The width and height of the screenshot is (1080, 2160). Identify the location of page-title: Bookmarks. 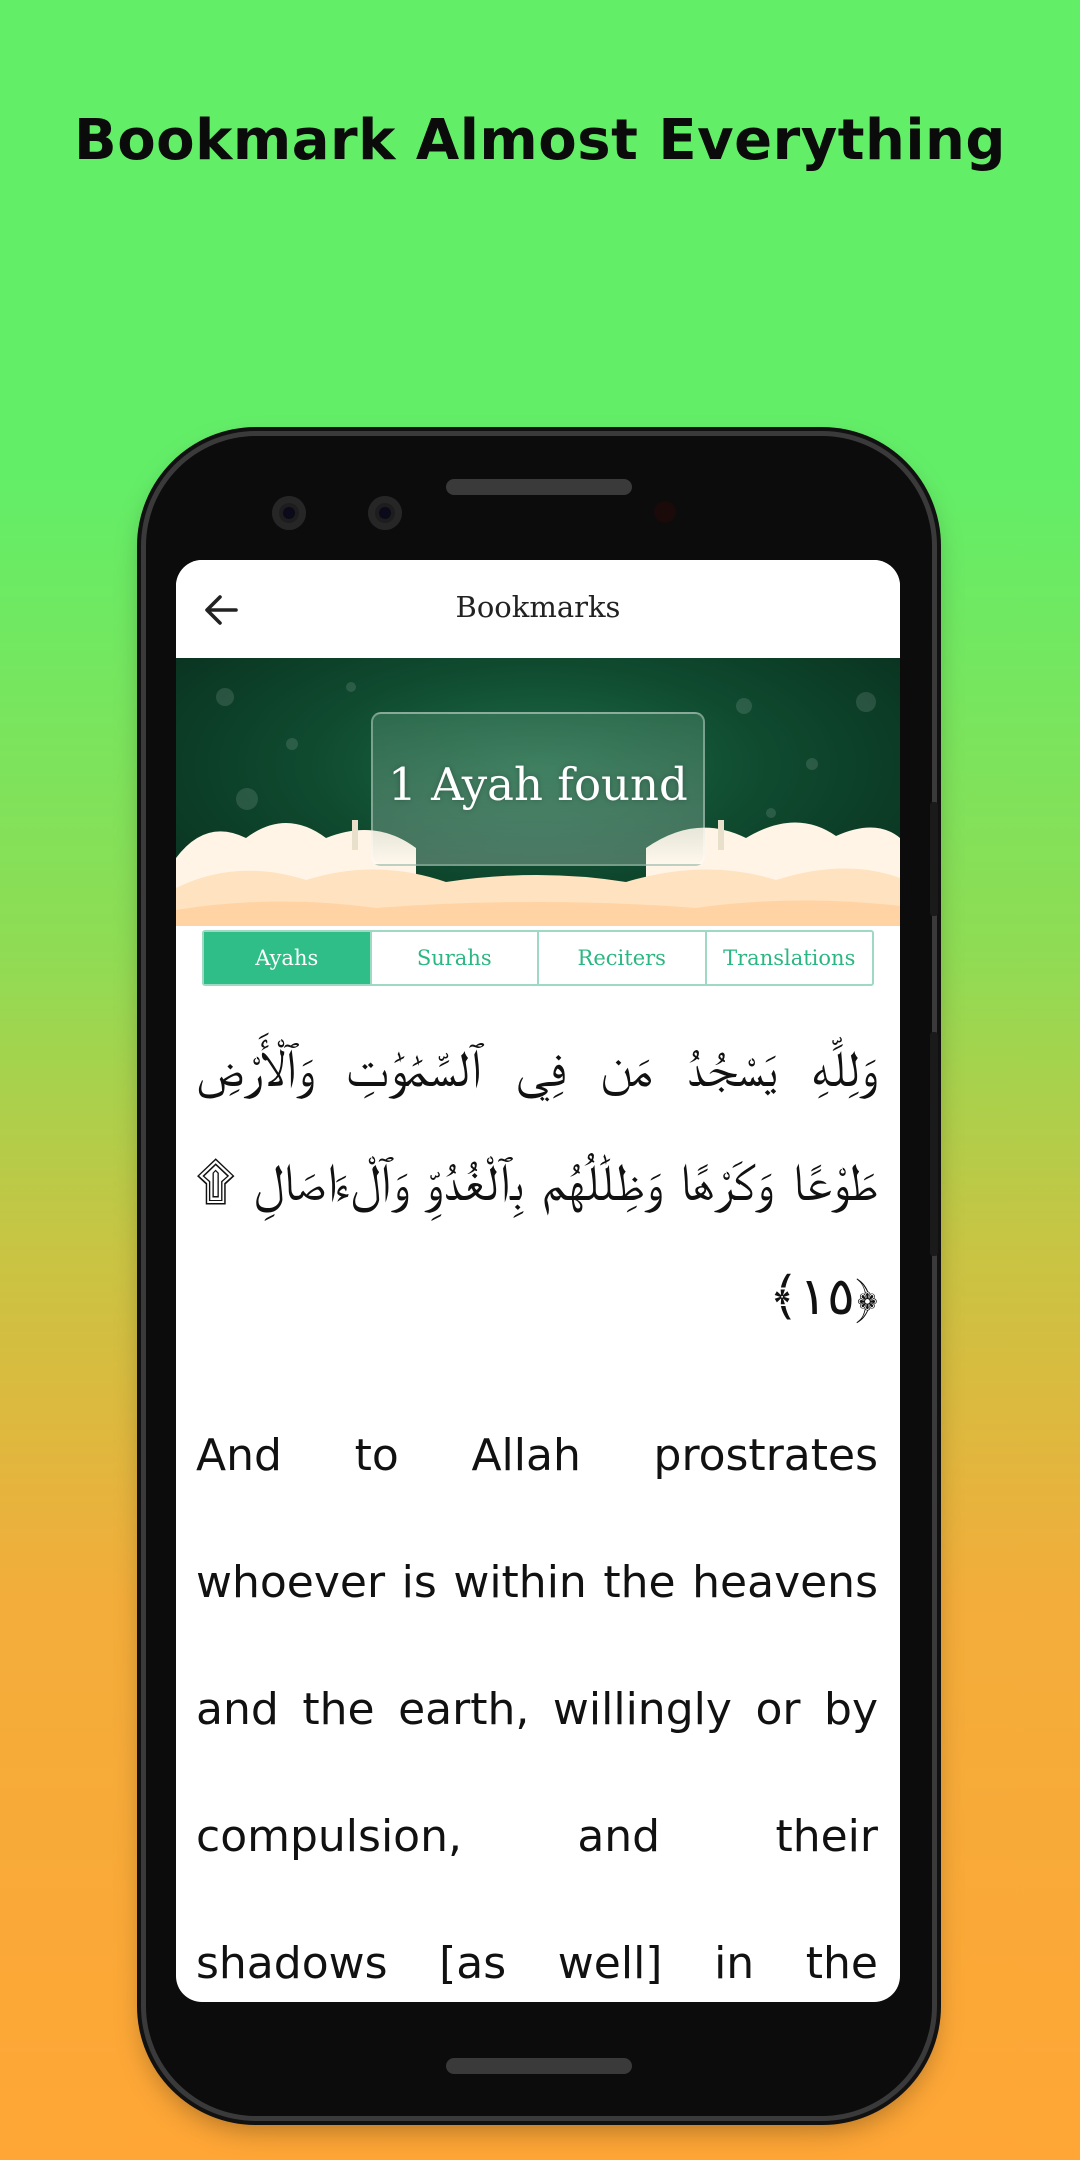
(538, 607).